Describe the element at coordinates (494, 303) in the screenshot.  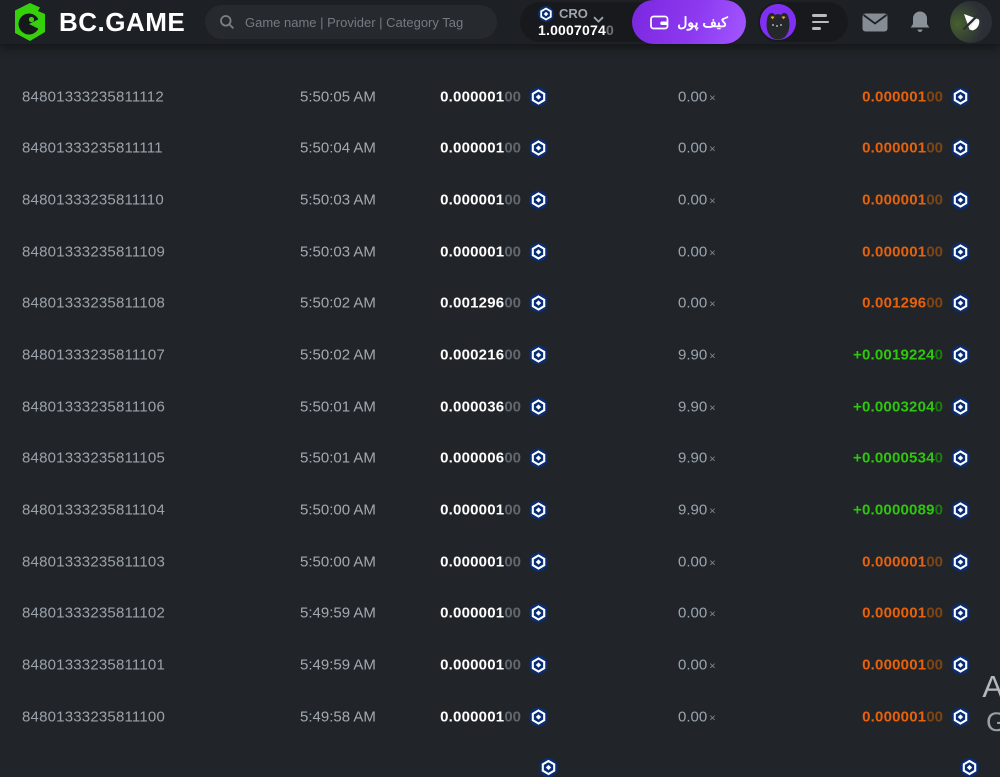
I see `bet-amount: 0.001296 00` at that location.